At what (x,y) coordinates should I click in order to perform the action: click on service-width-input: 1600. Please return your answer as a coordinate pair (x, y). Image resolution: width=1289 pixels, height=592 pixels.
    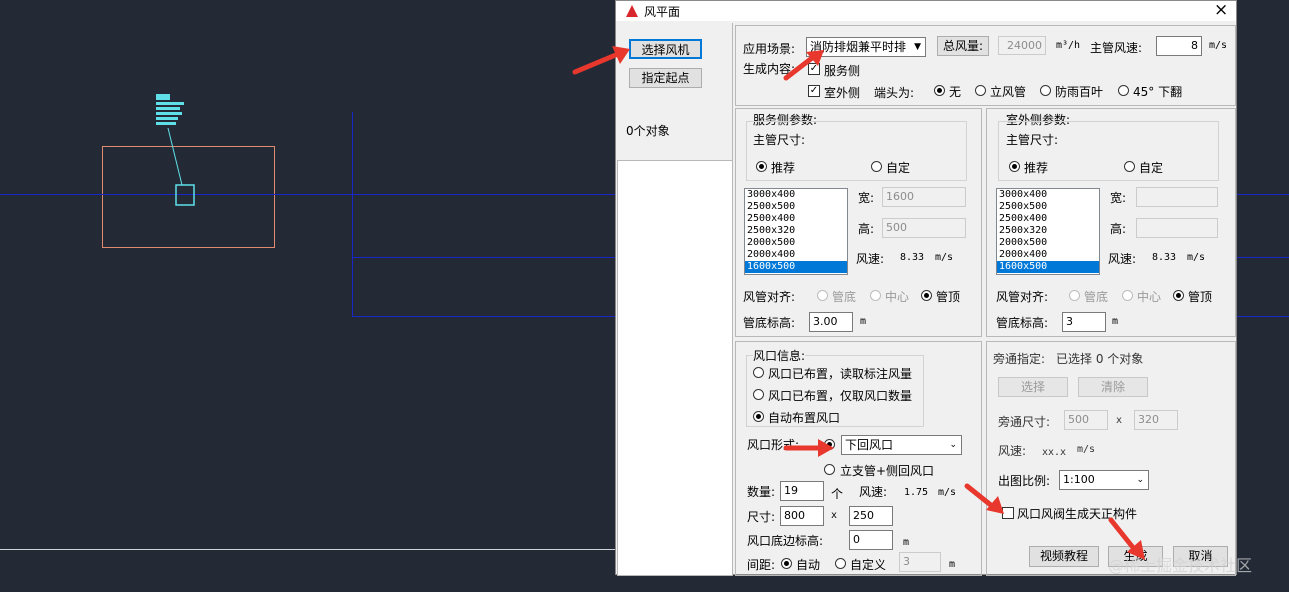
    Looking at the image, I should click on (924, 197).